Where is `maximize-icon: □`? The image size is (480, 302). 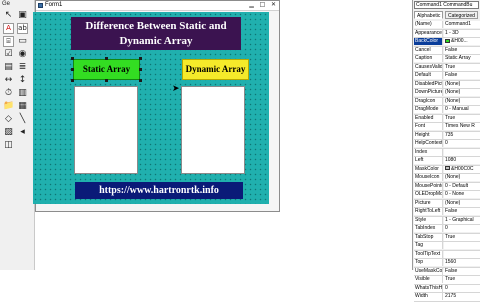 maximize-icon: □ is located at coordinates (262, 5).